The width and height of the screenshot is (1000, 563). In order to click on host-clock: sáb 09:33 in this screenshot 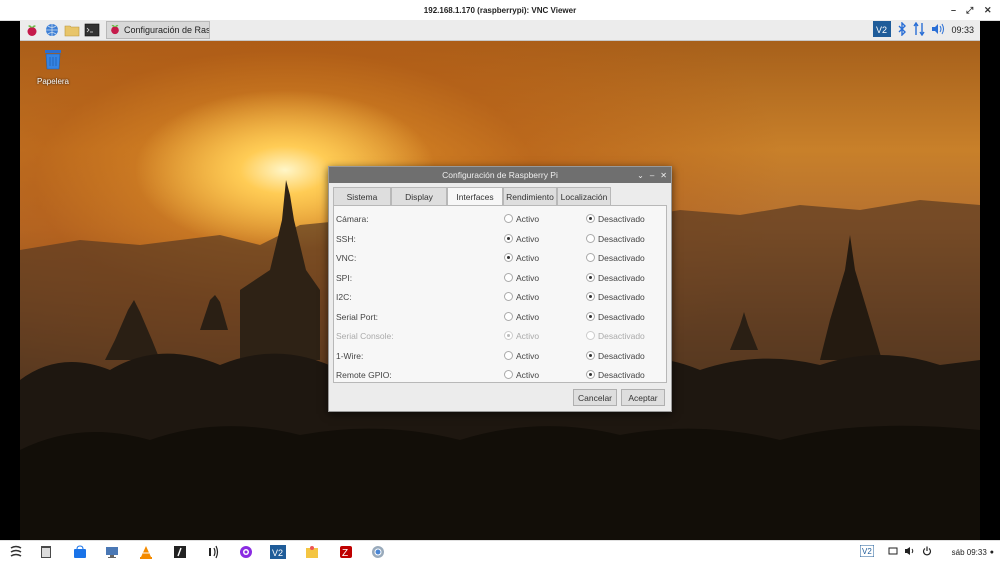, I will do `click(969, 552)`.